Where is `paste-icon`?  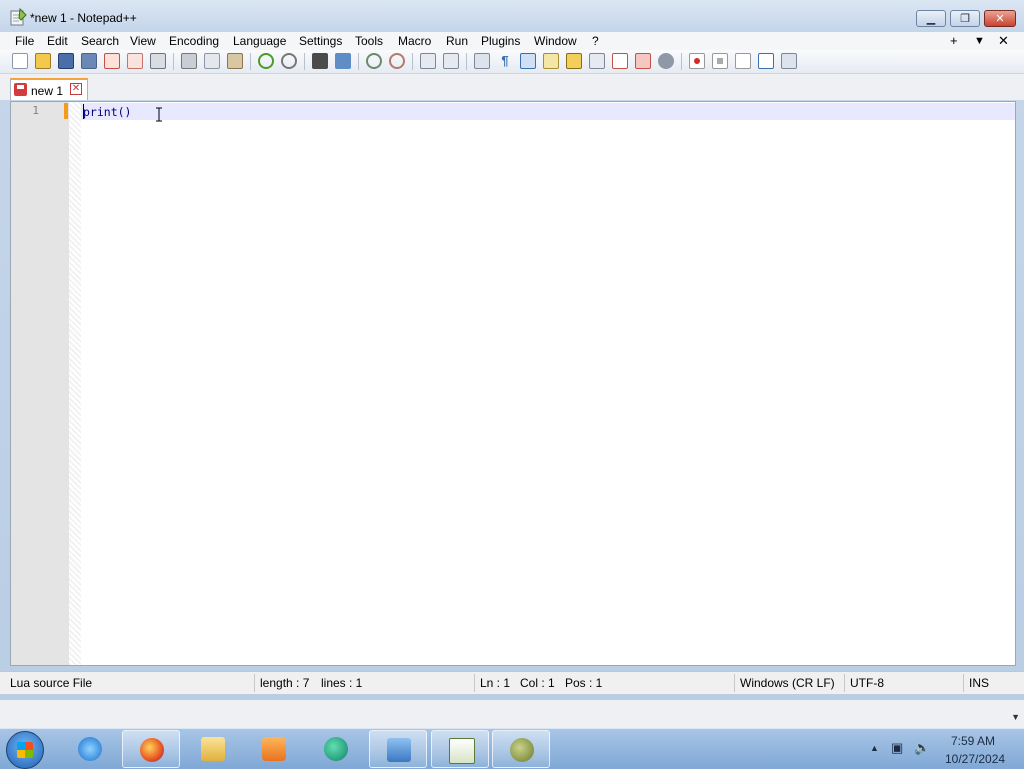
paste-icon is located at coordinates (235, 61).